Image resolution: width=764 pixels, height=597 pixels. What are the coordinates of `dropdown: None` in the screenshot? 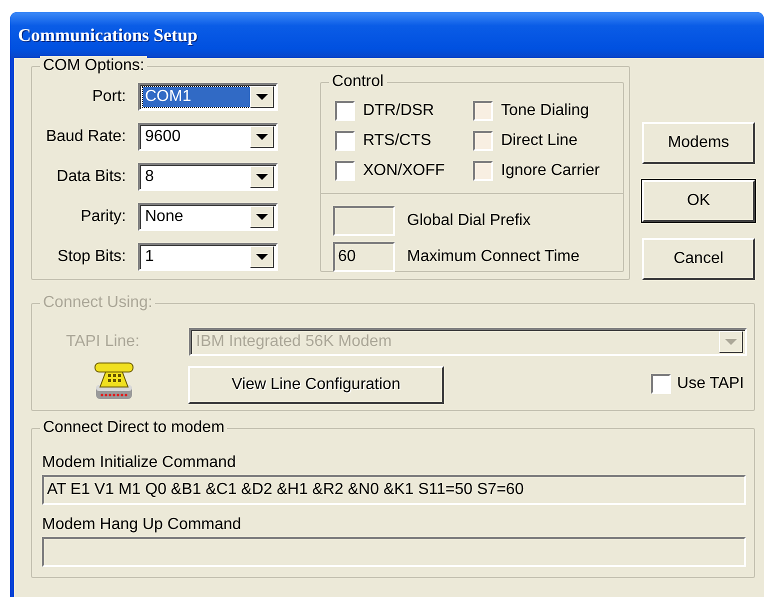 It's located at (208, 217).